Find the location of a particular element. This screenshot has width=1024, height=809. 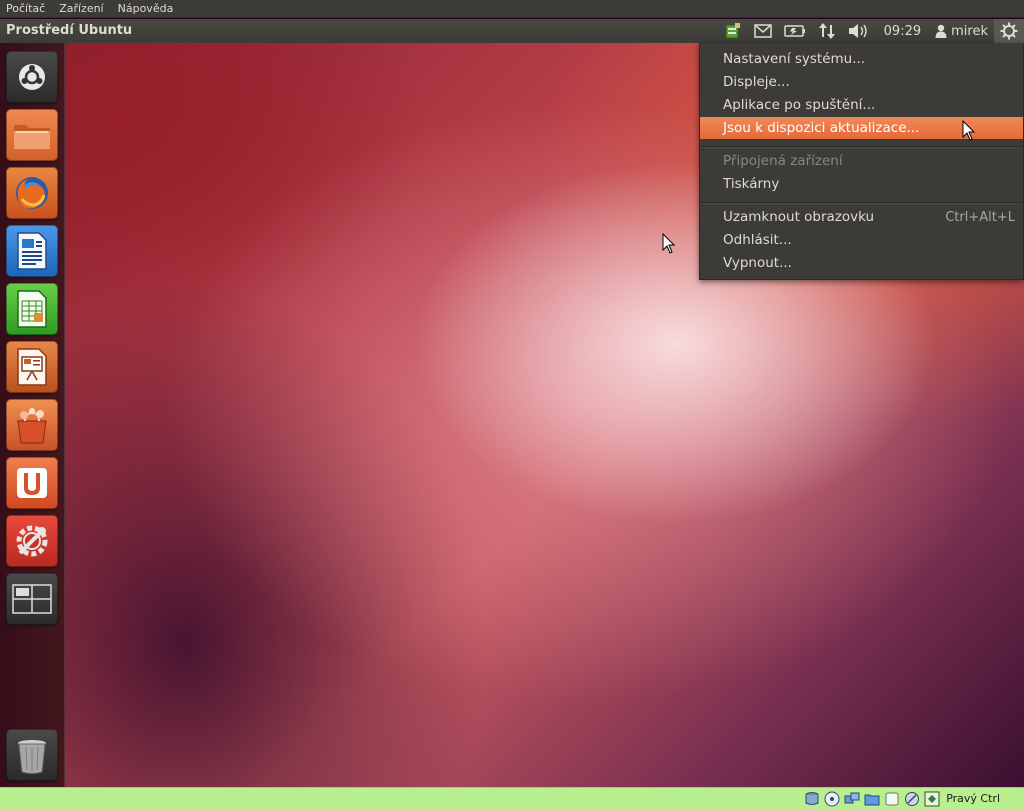

libreoffice-calc-icon is located at coordinates (32, 309).